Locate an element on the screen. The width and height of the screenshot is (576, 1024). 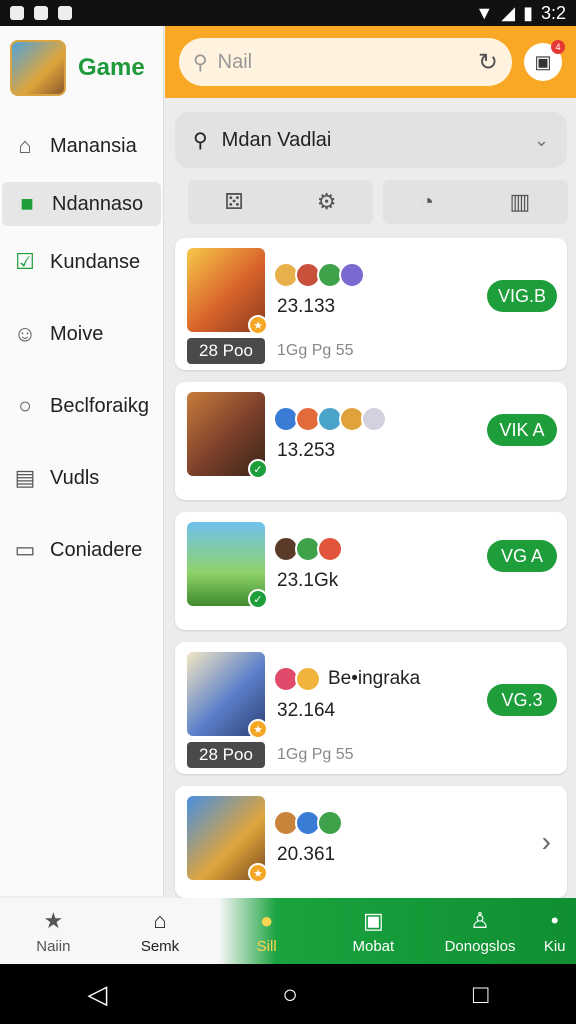
person-icon: ☺ is located at coordinates (25, 333).